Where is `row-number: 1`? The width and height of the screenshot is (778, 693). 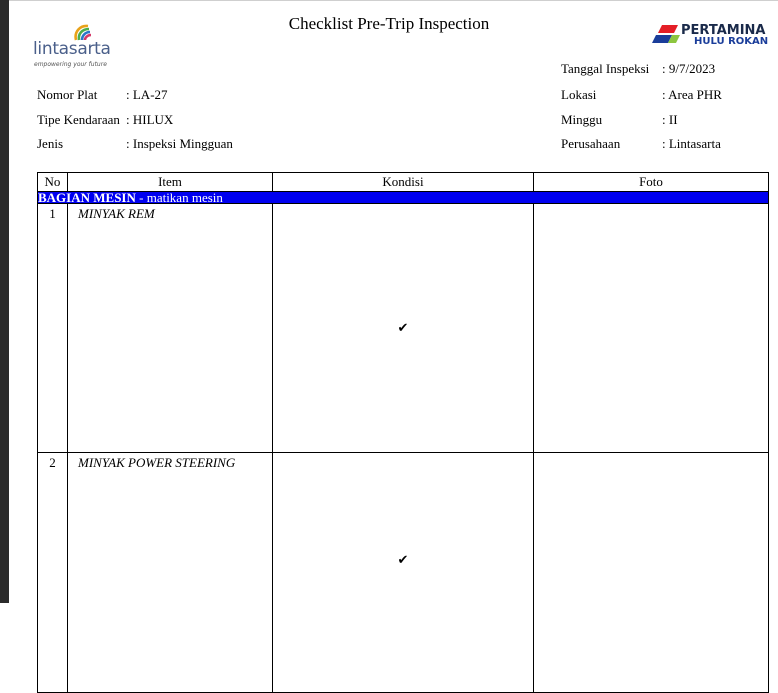 row-number: 1 is located at coordinates (52, 328).